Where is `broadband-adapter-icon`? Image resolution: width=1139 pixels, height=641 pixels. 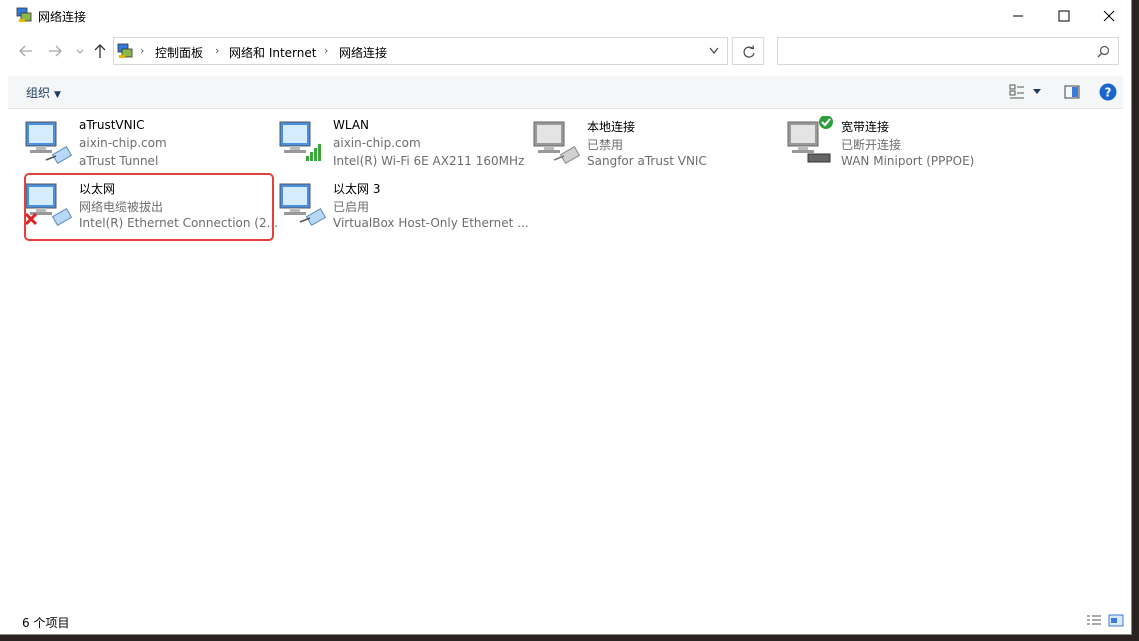 broadband-adapter-icon is located at coordinates (810, 139).